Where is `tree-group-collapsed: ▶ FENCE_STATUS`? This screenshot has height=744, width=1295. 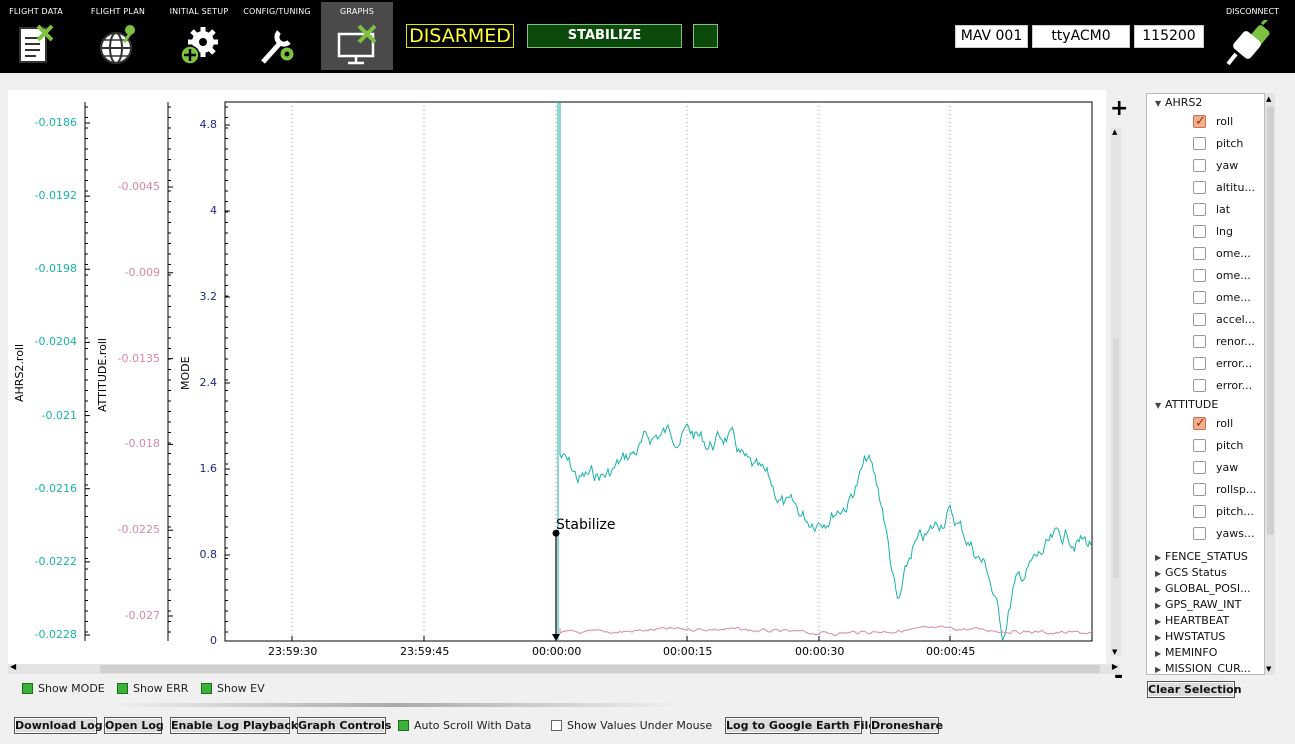 tree-group-collapsed: ▶ FENCE_STATUS is located at coordinates (1201, 557).